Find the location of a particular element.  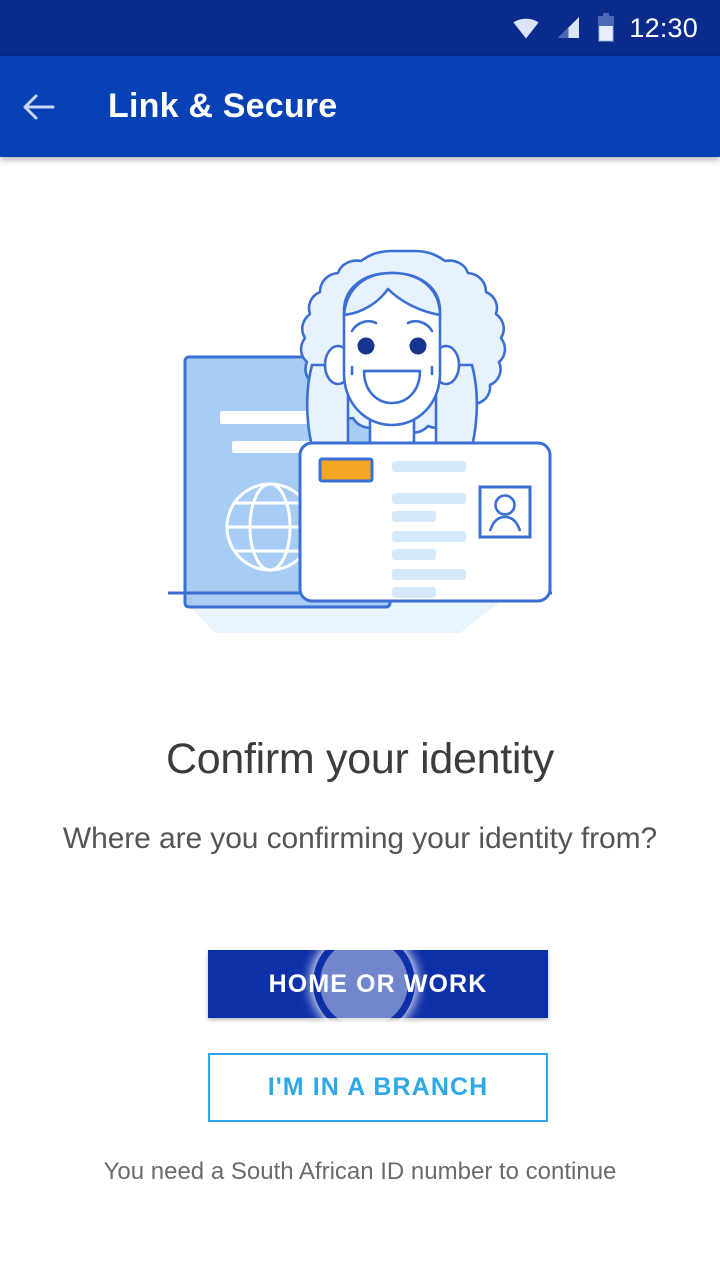

card-orange-badge is located at coordinates (346, 470).